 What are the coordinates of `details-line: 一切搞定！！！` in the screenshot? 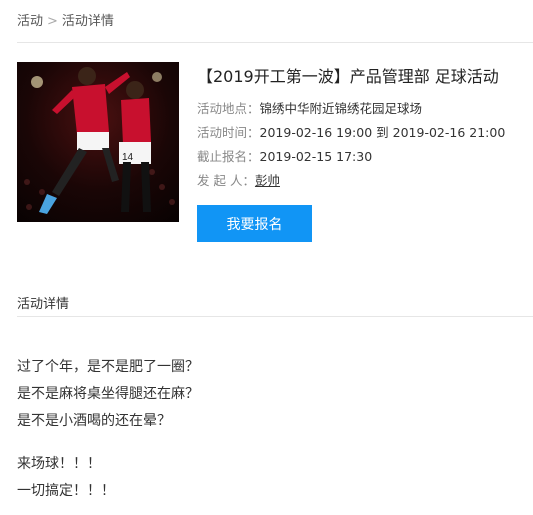 It's located at (66, 491).